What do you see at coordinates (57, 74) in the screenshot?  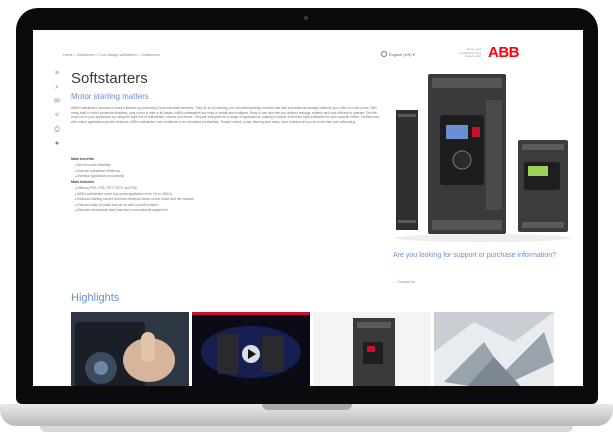 I see `menu-icon: ≡` at bounding box center [57, 74].